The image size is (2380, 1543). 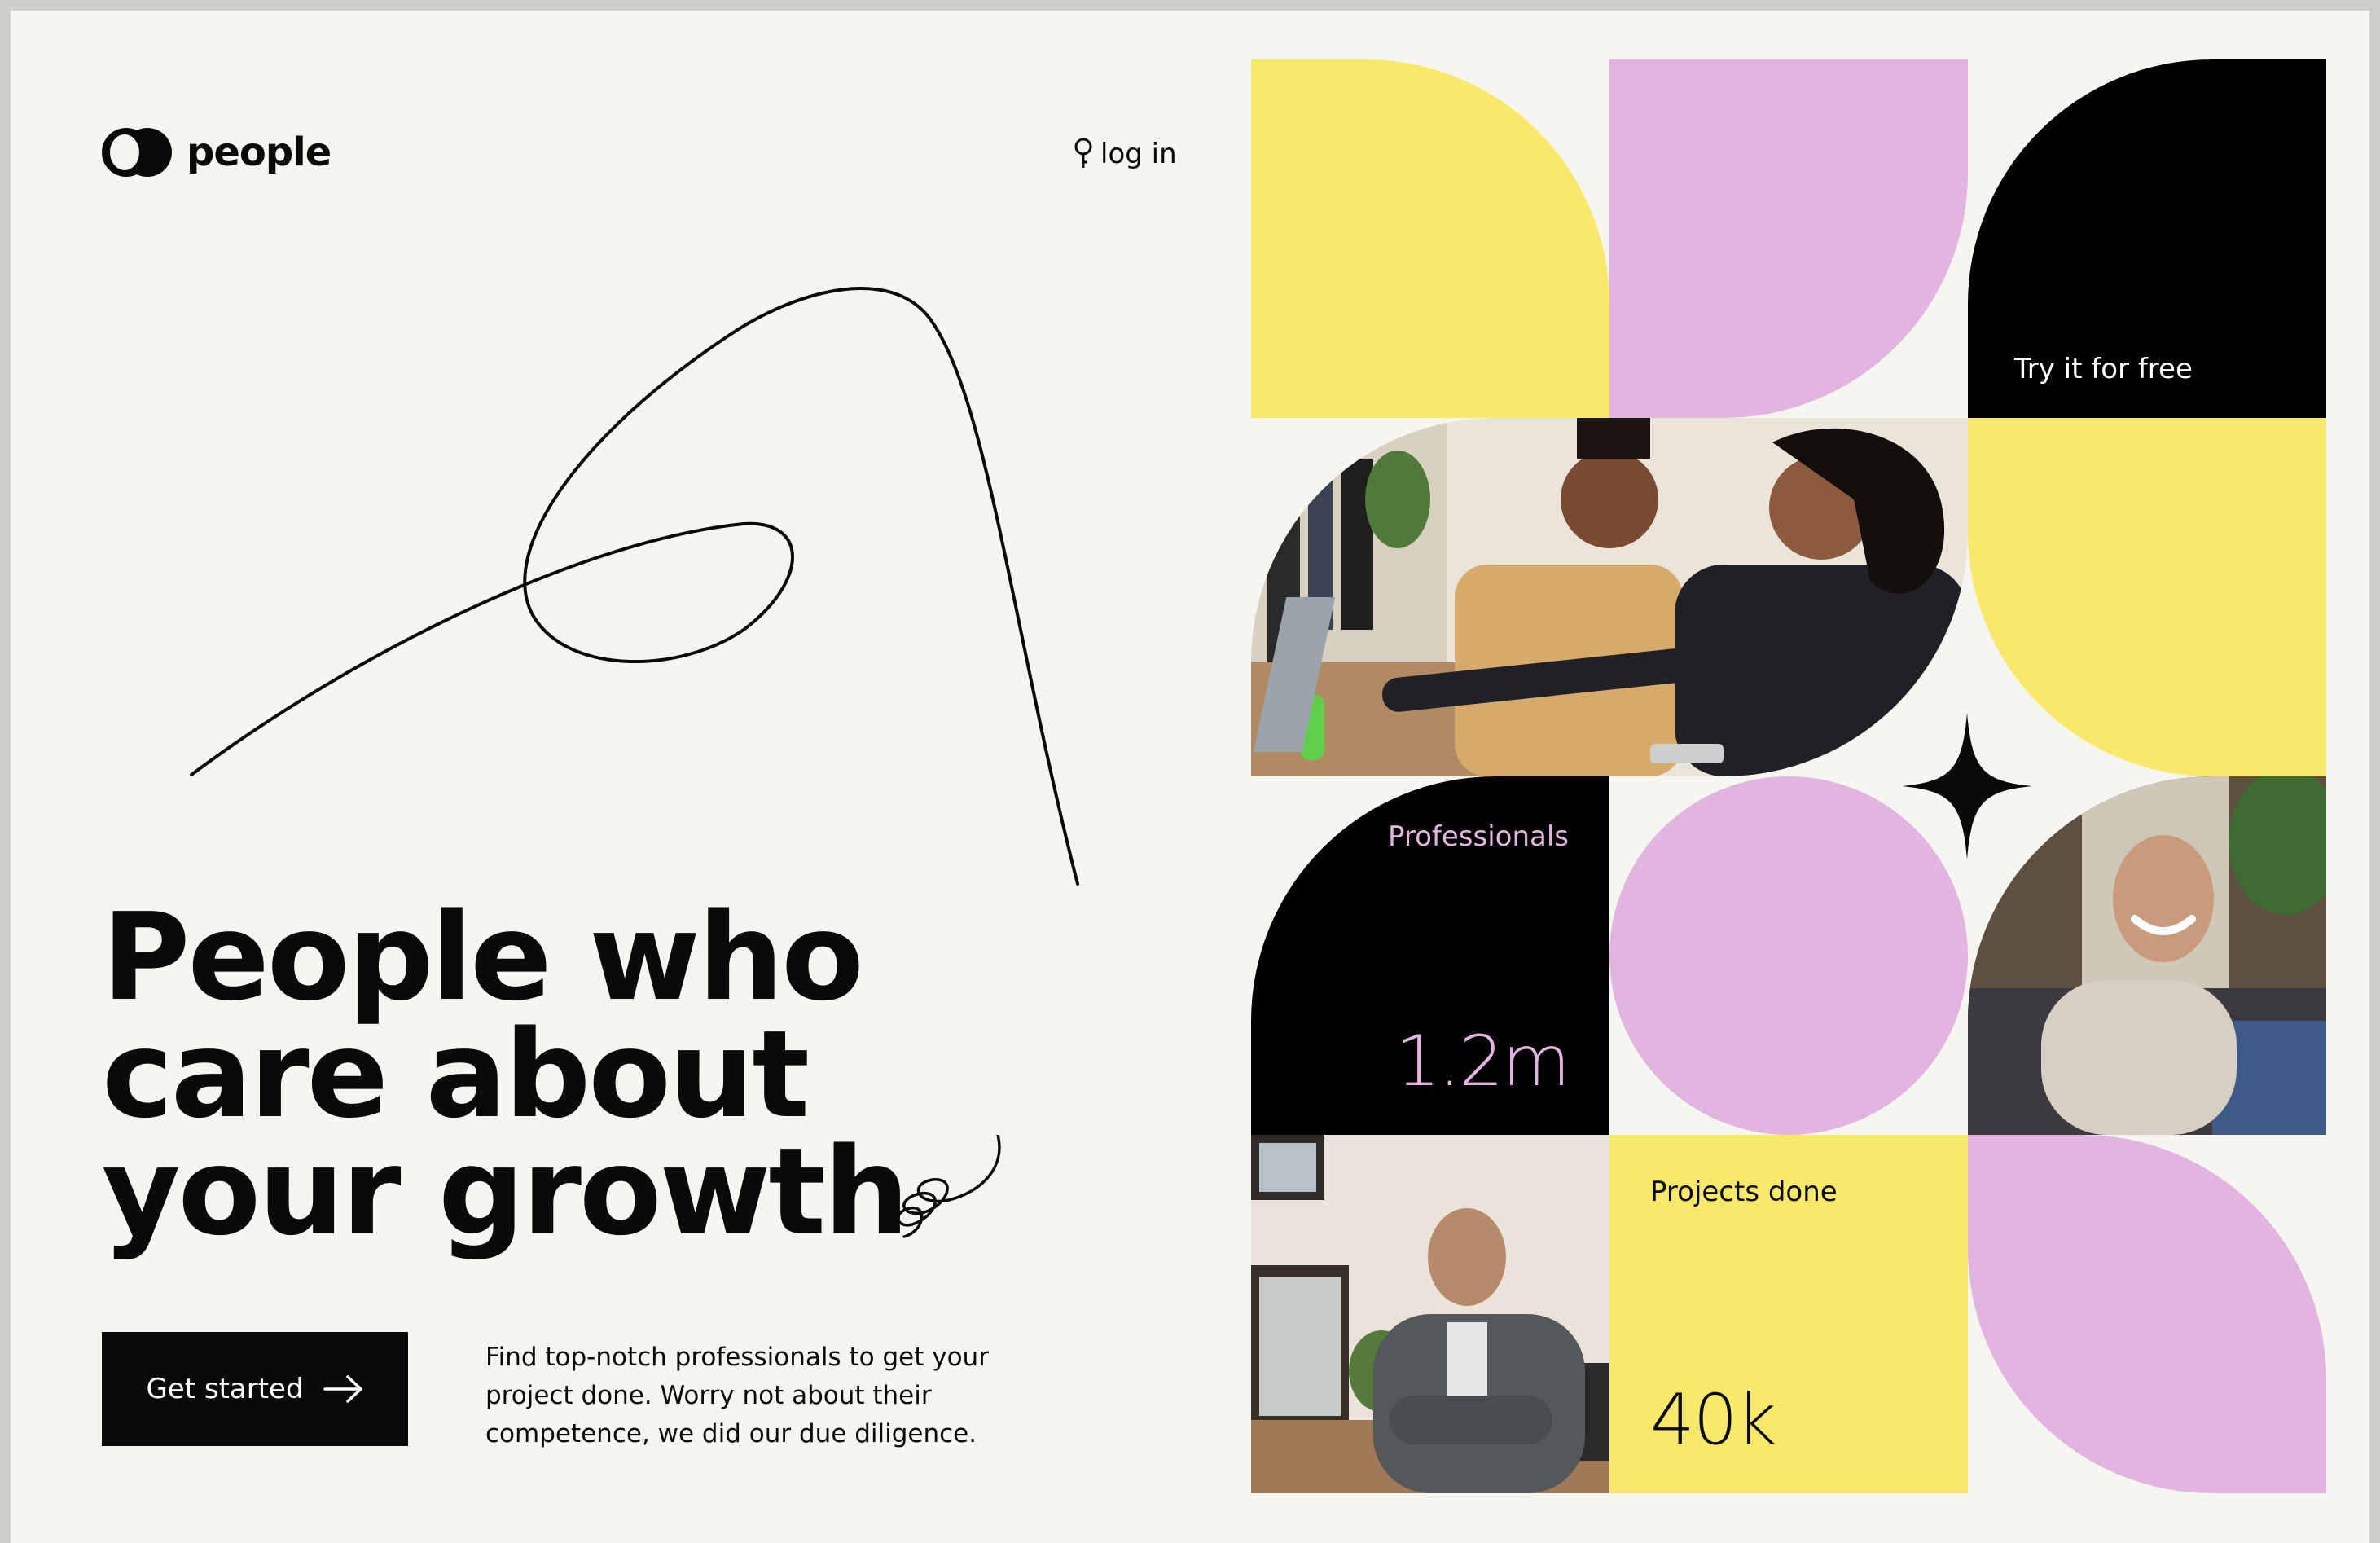 I want to click on get-started-label: Get started, so click(x=225, y=1389).